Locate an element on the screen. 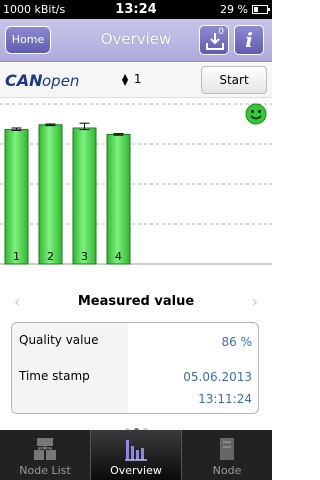  quality-value: 86 % is located at coordinates (237, 342).